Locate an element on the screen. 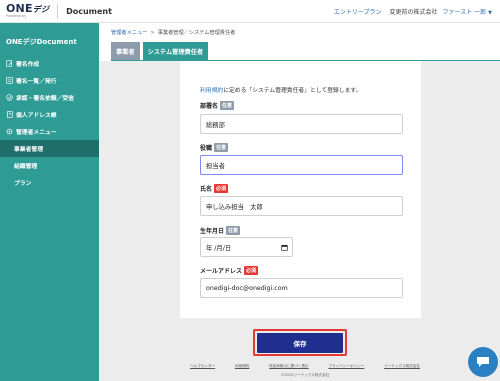 Image resolution: width=500 pixels, height=381 pixels. intro-text: に定める「システム管理責任者」として登録します。 is located at coordinates (292, 91).